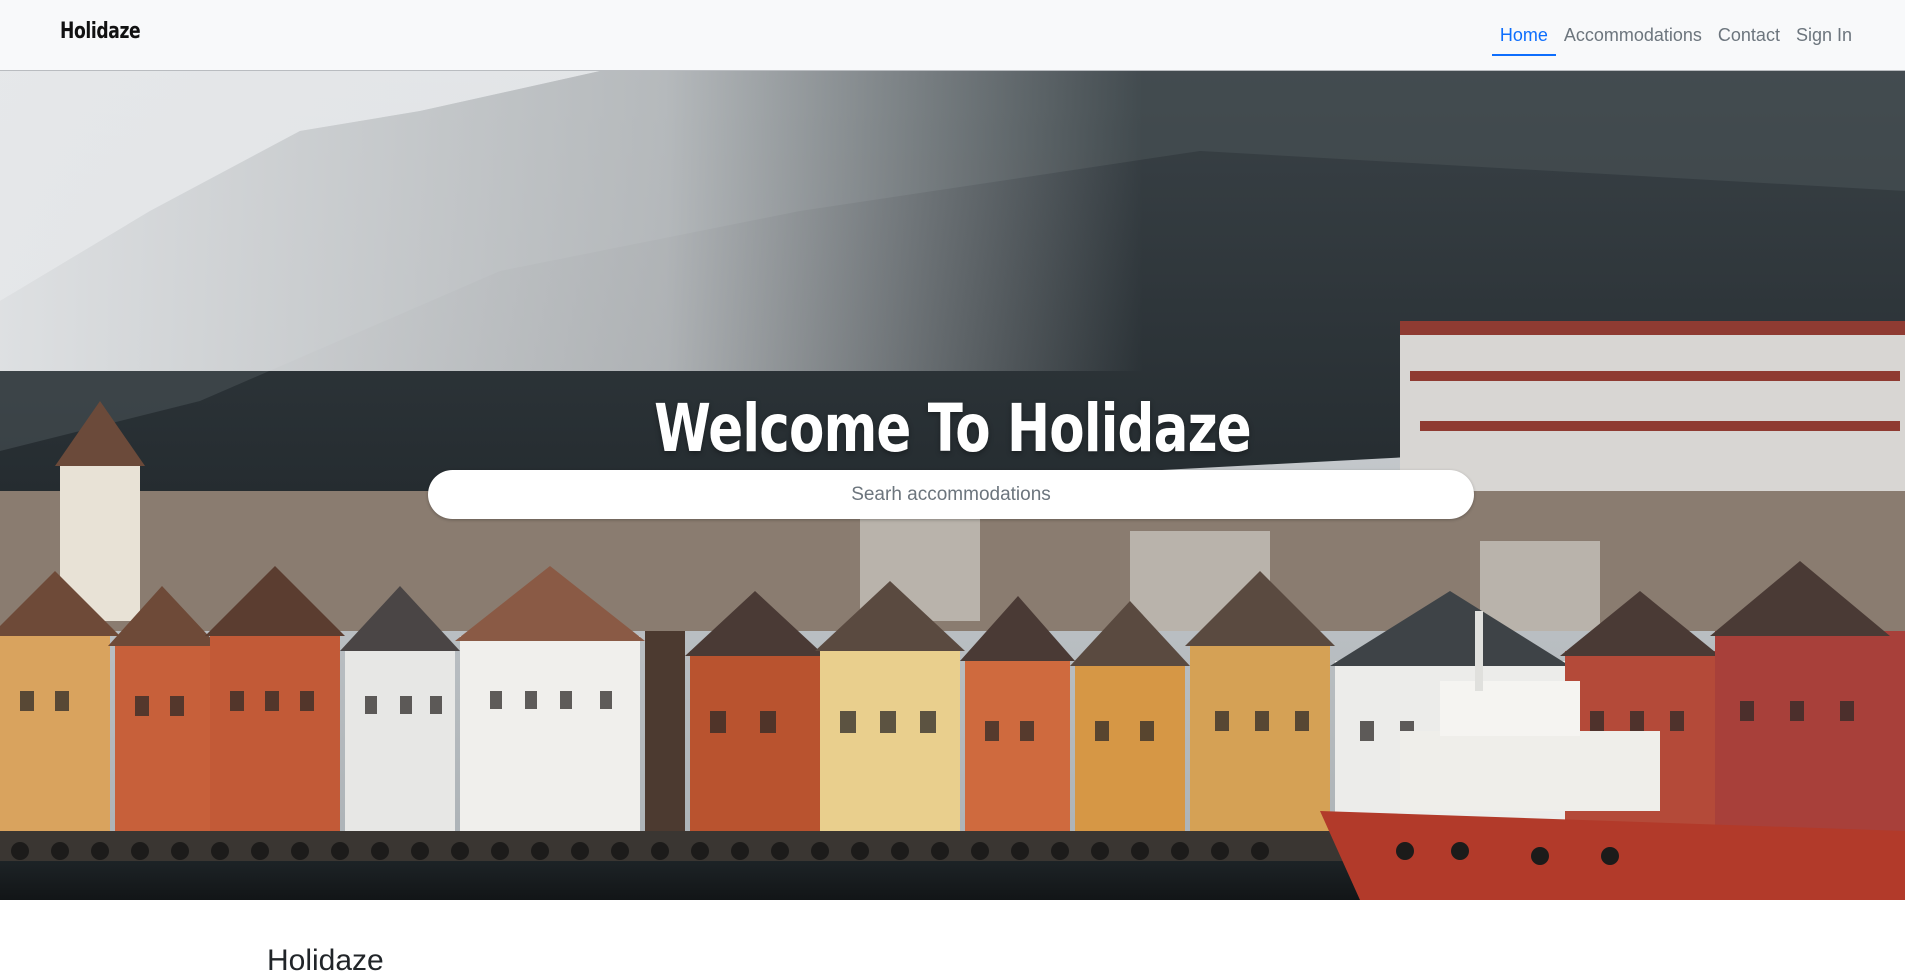  I want to click on nav-link-home: Home, so click(1523, 35).